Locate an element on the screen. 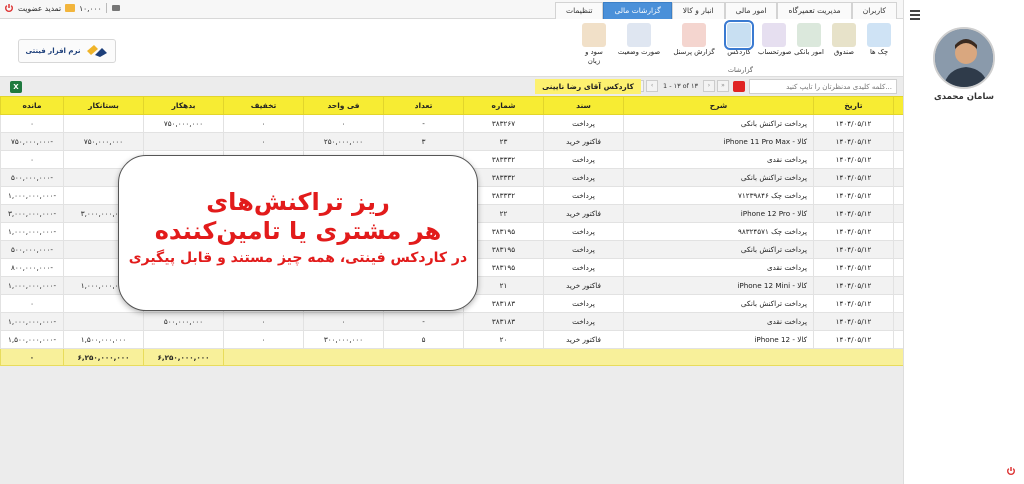 The width and height of the screenshot is (1024, 484). tool-label: صورتحساب is located at coordinates (775, 52).